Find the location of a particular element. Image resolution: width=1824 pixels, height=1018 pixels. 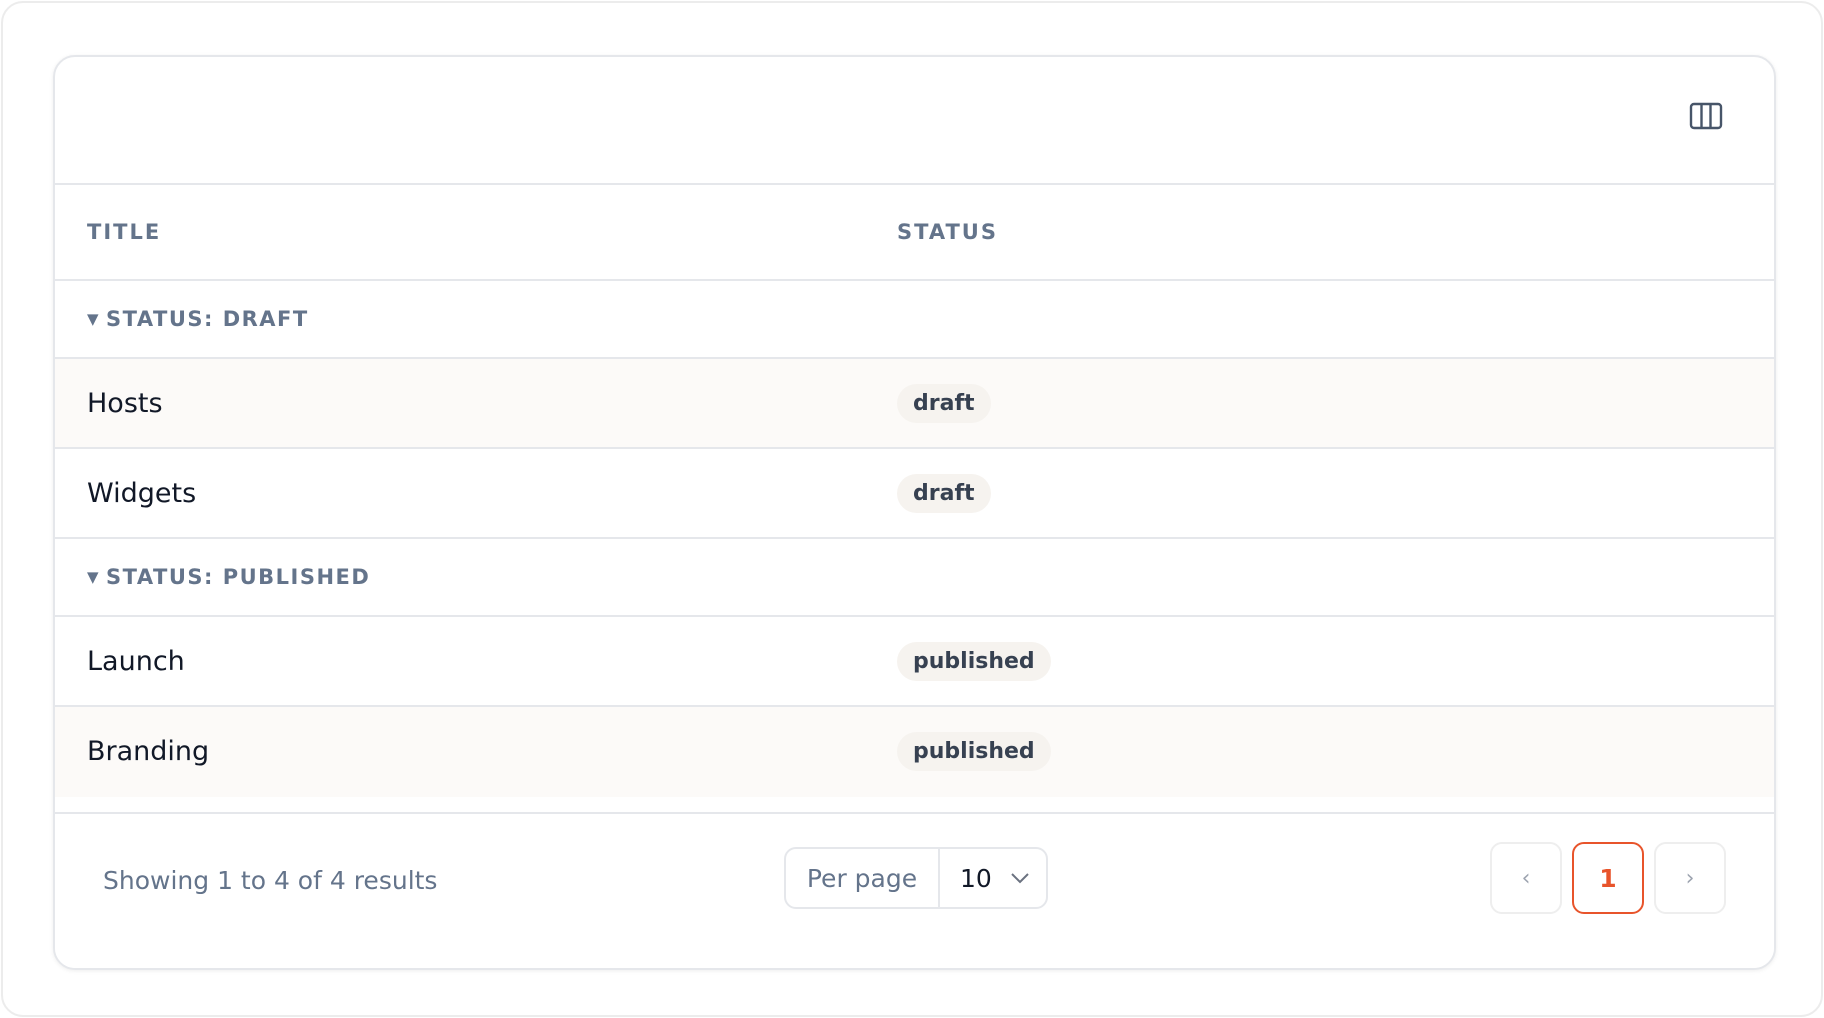

table-row: Hosts draft is located at coordinates (914, 404).